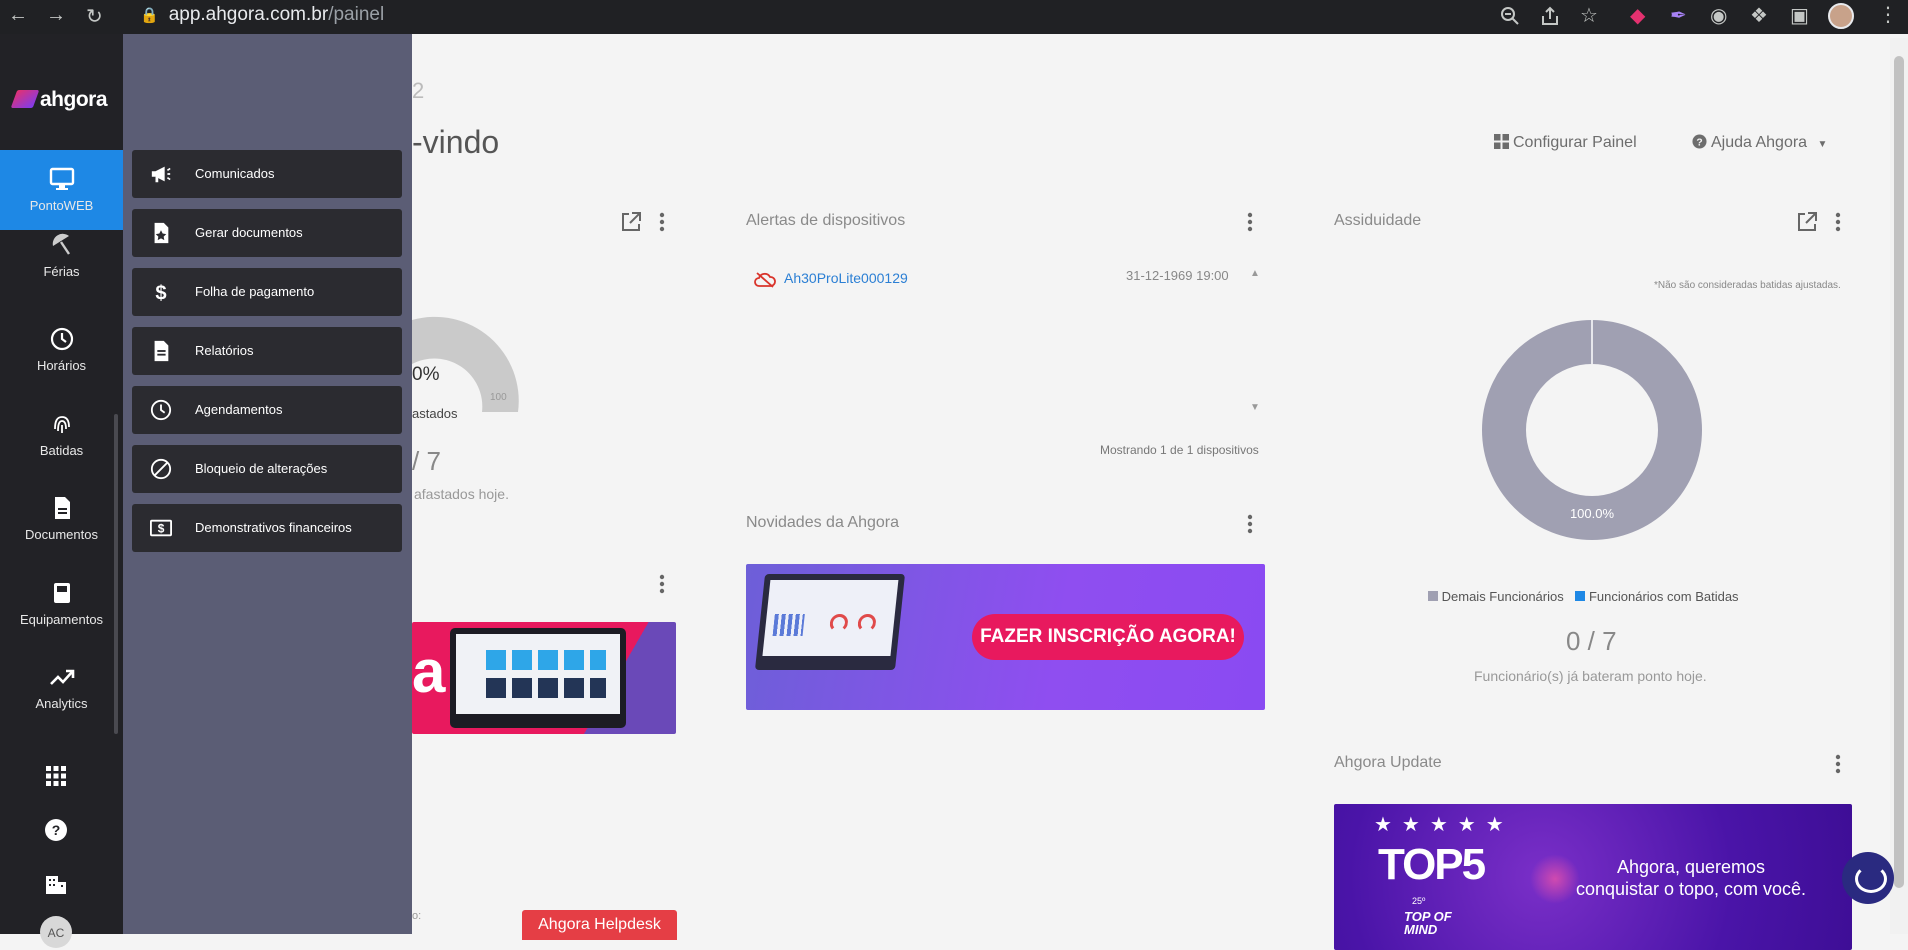 Image resolution: width=1908 pixels, height=950 pixels. I want to click on laptop-illustration, so click(538, 678).